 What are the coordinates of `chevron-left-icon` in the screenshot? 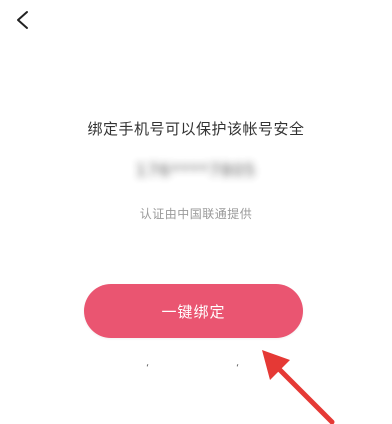 It's located at (22, 20).